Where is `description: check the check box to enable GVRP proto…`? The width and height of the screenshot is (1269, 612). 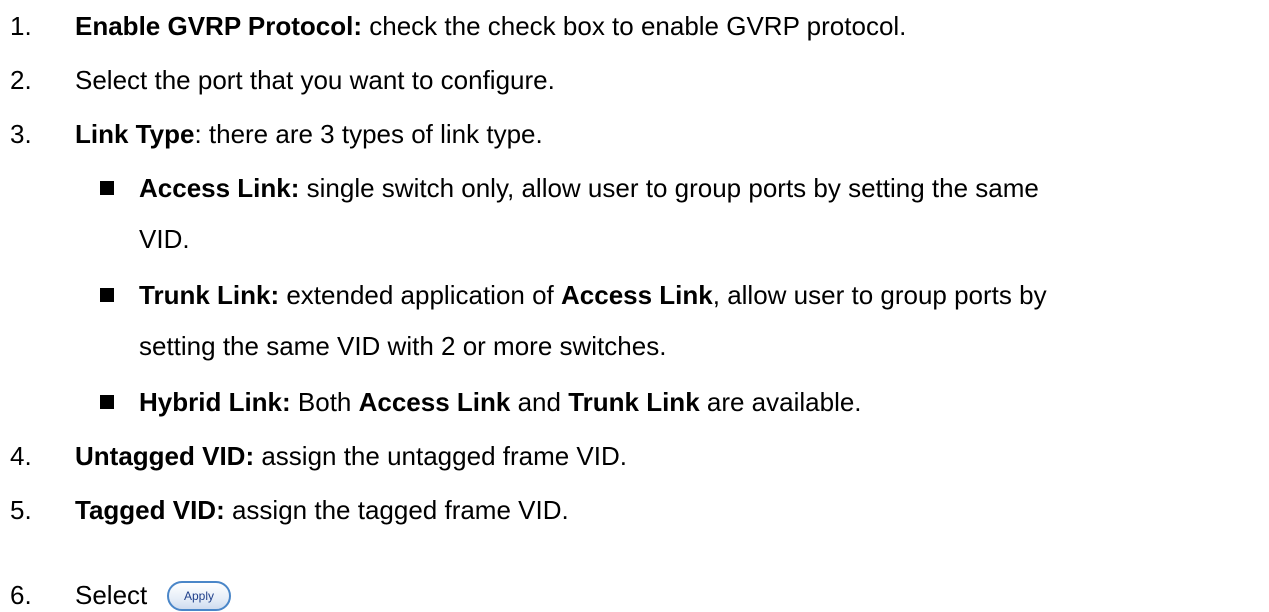 description: check the check box to enable GVRP proto… is located at coordinates (634, 26).